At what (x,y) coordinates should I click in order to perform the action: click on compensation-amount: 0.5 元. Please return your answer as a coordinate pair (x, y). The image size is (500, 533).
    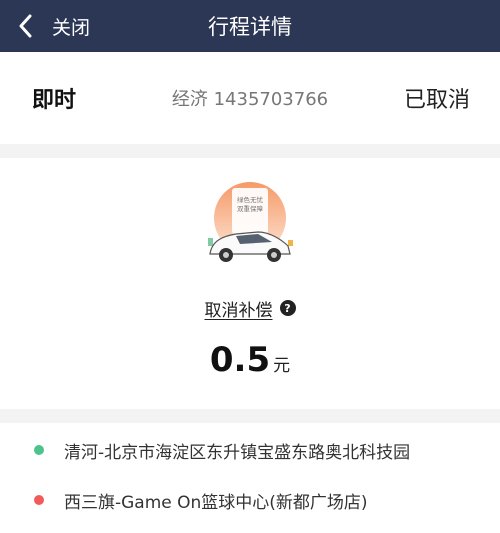
    Looking at the image, I should click on (250, 360).